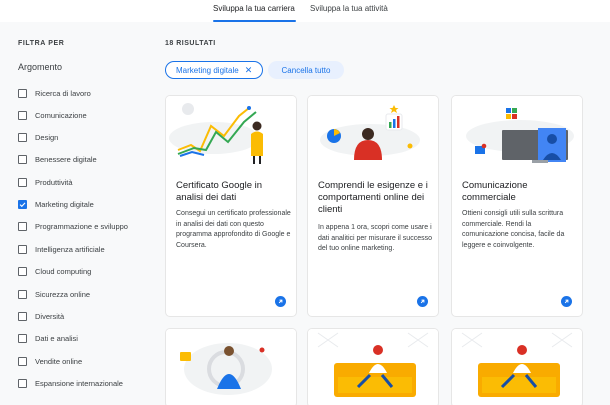  I want to click on filter-label: Marketing digitale, so click(64, 204).